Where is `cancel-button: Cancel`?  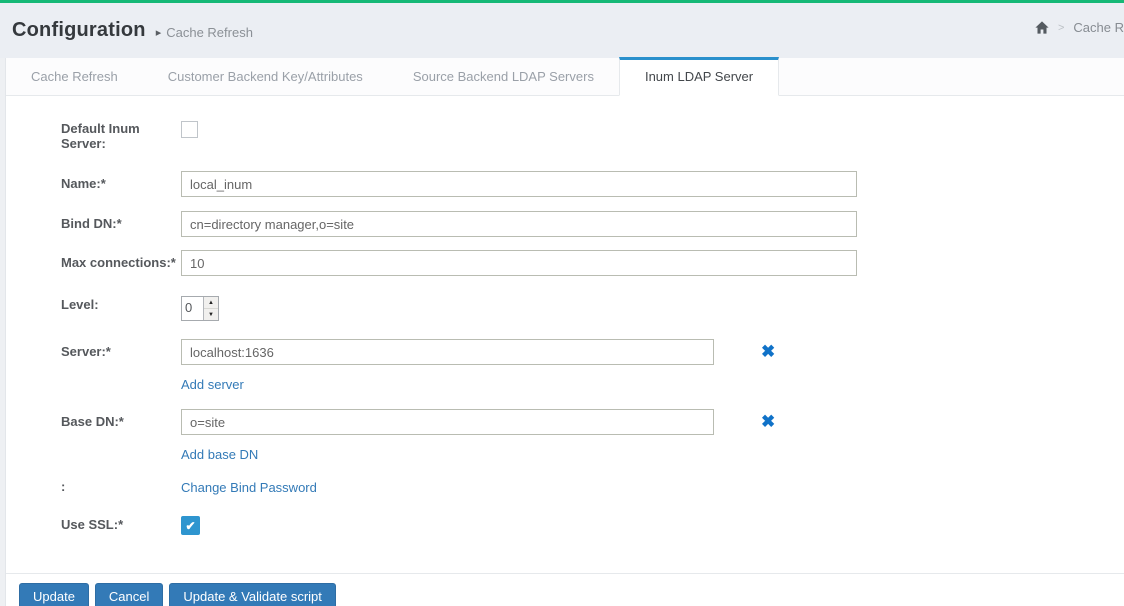 cancel-button: Cancel is located at coordinates (129, 594).